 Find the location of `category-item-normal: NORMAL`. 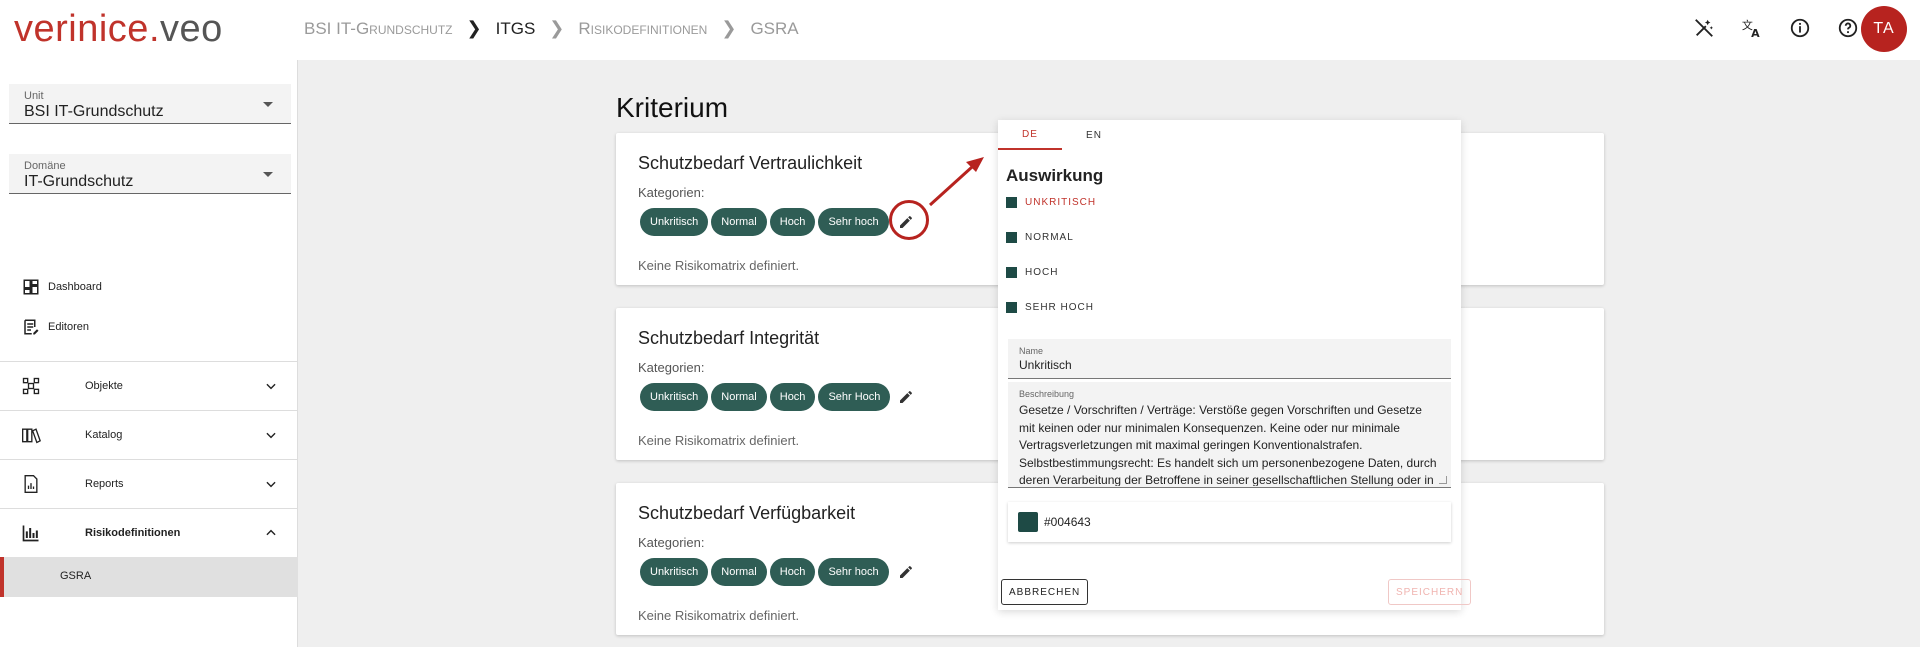

category-item-normal: NORMAL is located at coordinates (1040, 237).